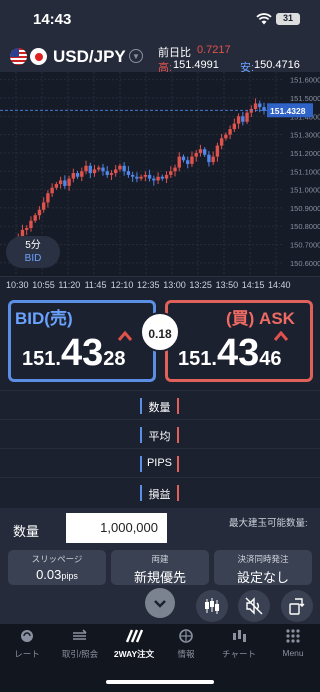 This screenshot has height=692, width=320. I want to click on tab-rate: レート, so click(28, 646).